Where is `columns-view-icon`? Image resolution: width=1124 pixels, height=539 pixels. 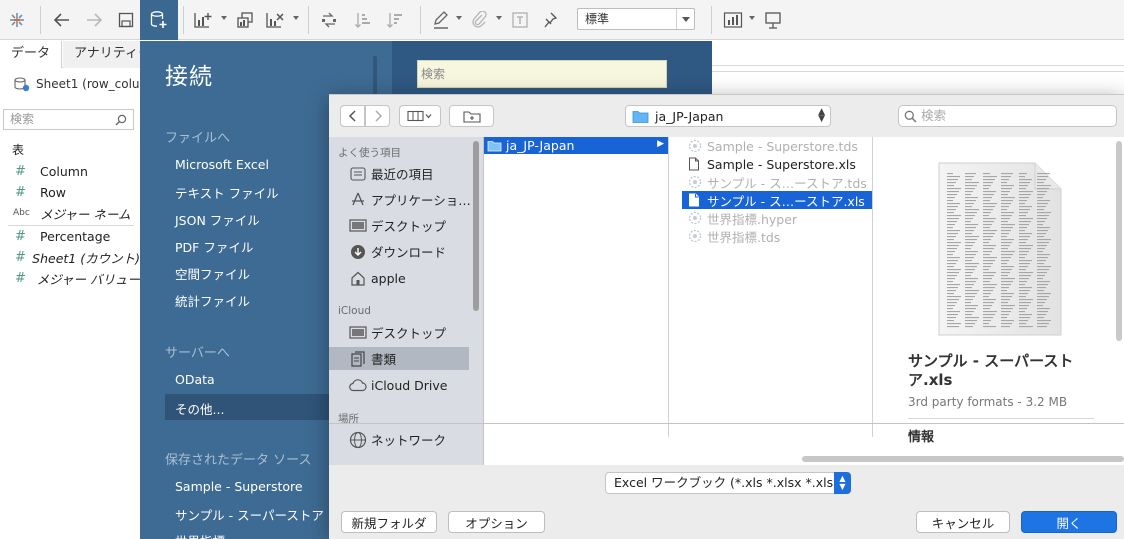
columns-view-icon is located at coordinates (419, 116).